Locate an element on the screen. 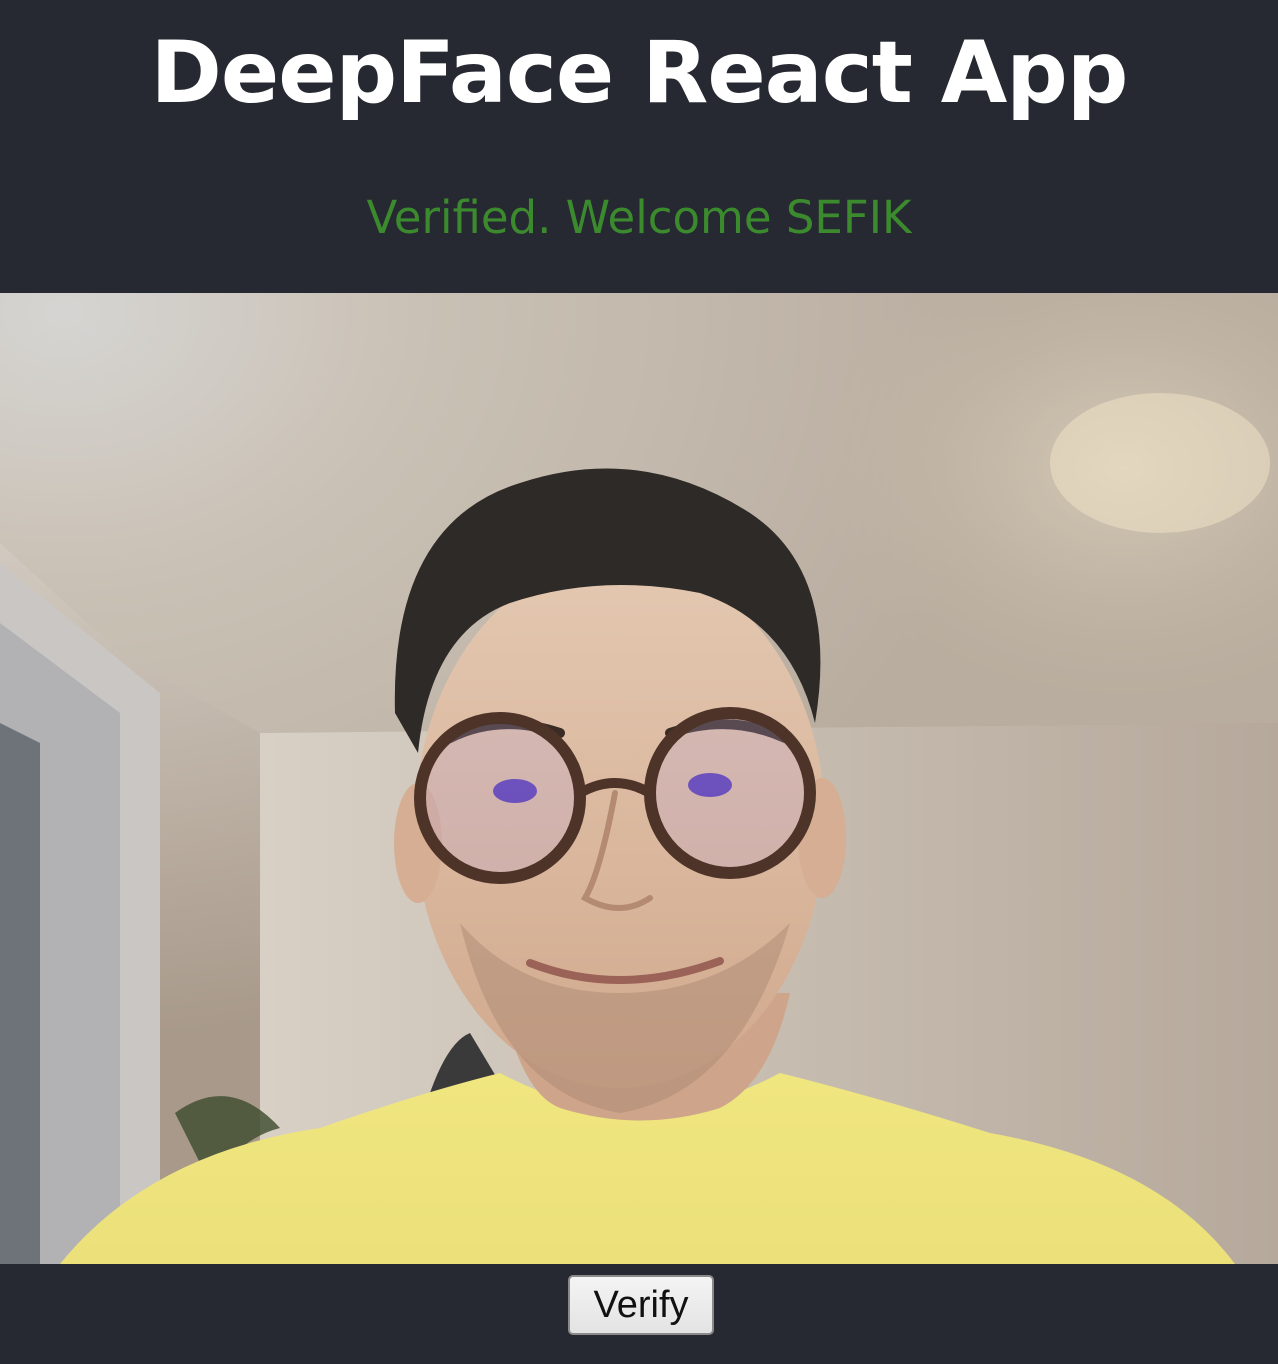 Image resolution: width=1278 pixels, height=1364 pixels. verify-button: Verify is located at coordinates (641, 1305).